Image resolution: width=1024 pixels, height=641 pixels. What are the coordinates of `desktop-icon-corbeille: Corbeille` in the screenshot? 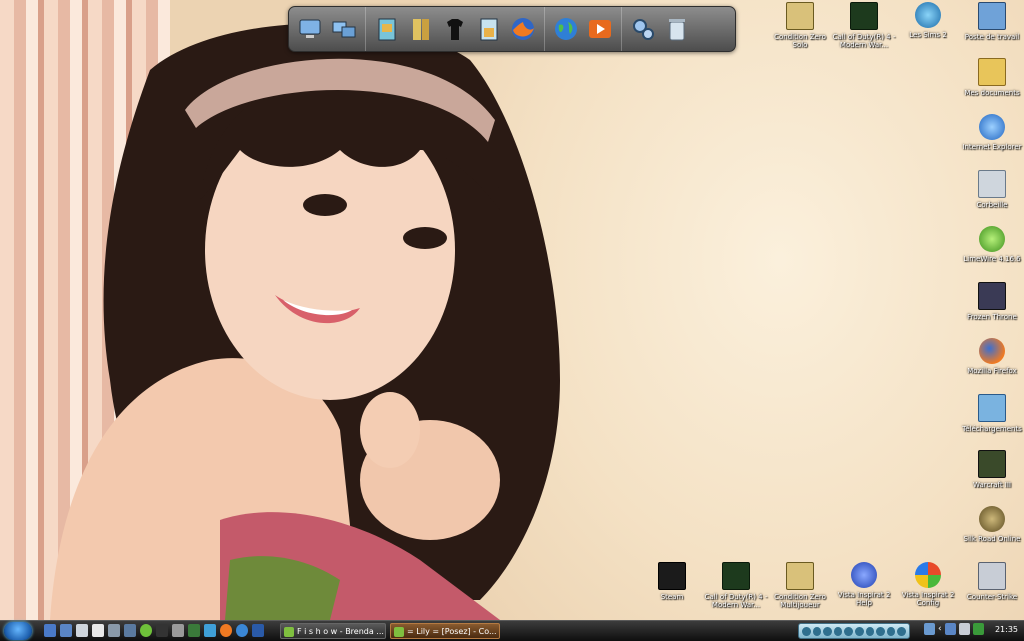 It's located at (991, 189).